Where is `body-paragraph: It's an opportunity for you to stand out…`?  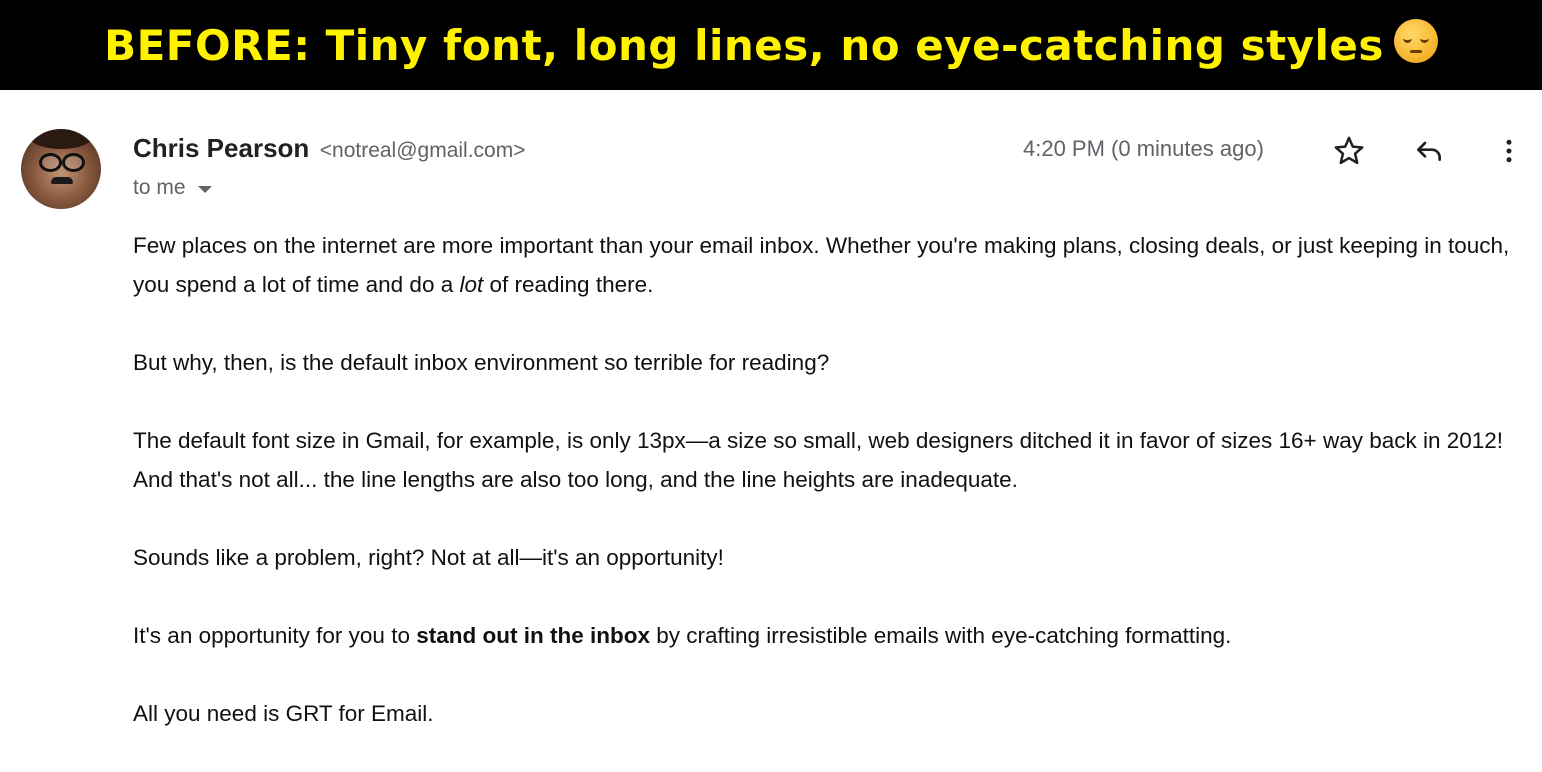
body-paragraph: It's an opportunity for you to stand out… is located at coordinates (682, 635).